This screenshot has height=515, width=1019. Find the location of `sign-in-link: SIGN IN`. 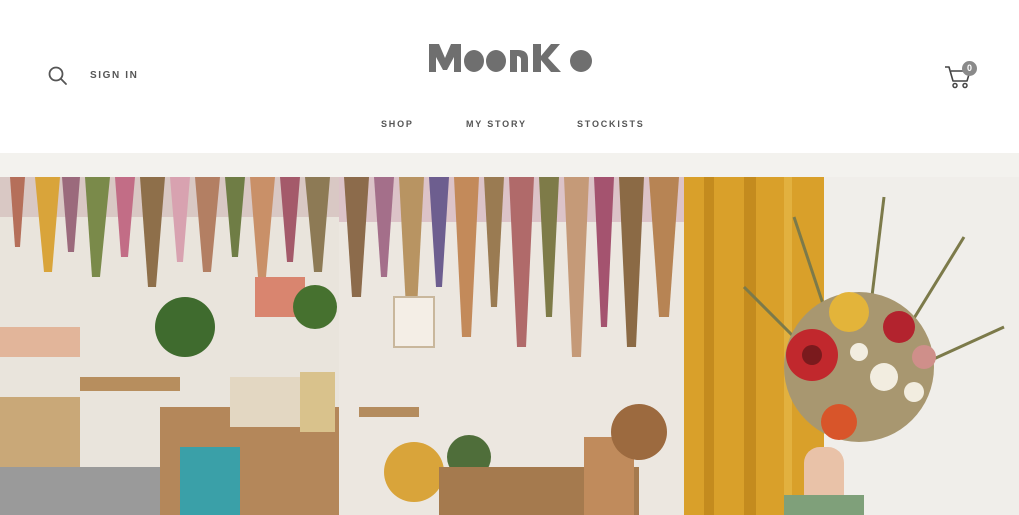

sign-in-link: SIGN IN is located at coordinates (114, 75).